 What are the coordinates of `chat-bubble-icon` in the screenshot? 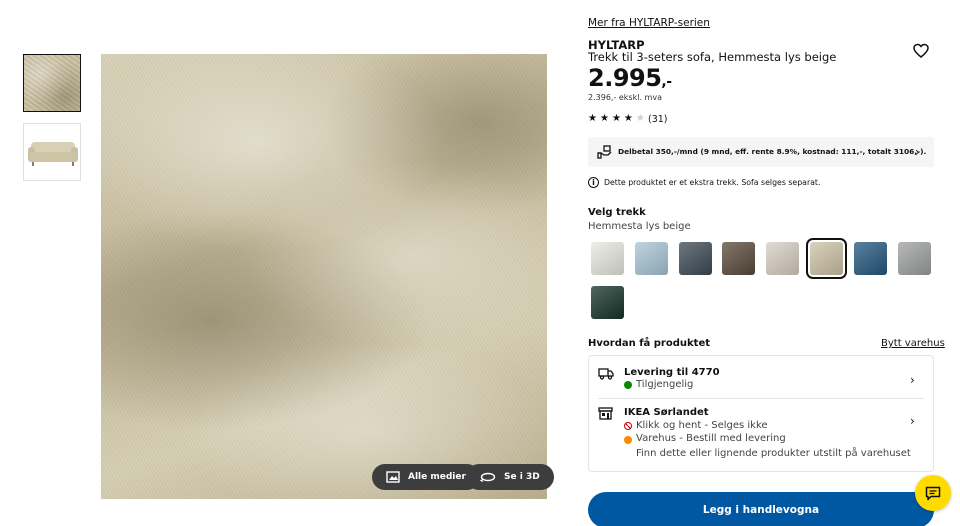 It's located at (933, 493).